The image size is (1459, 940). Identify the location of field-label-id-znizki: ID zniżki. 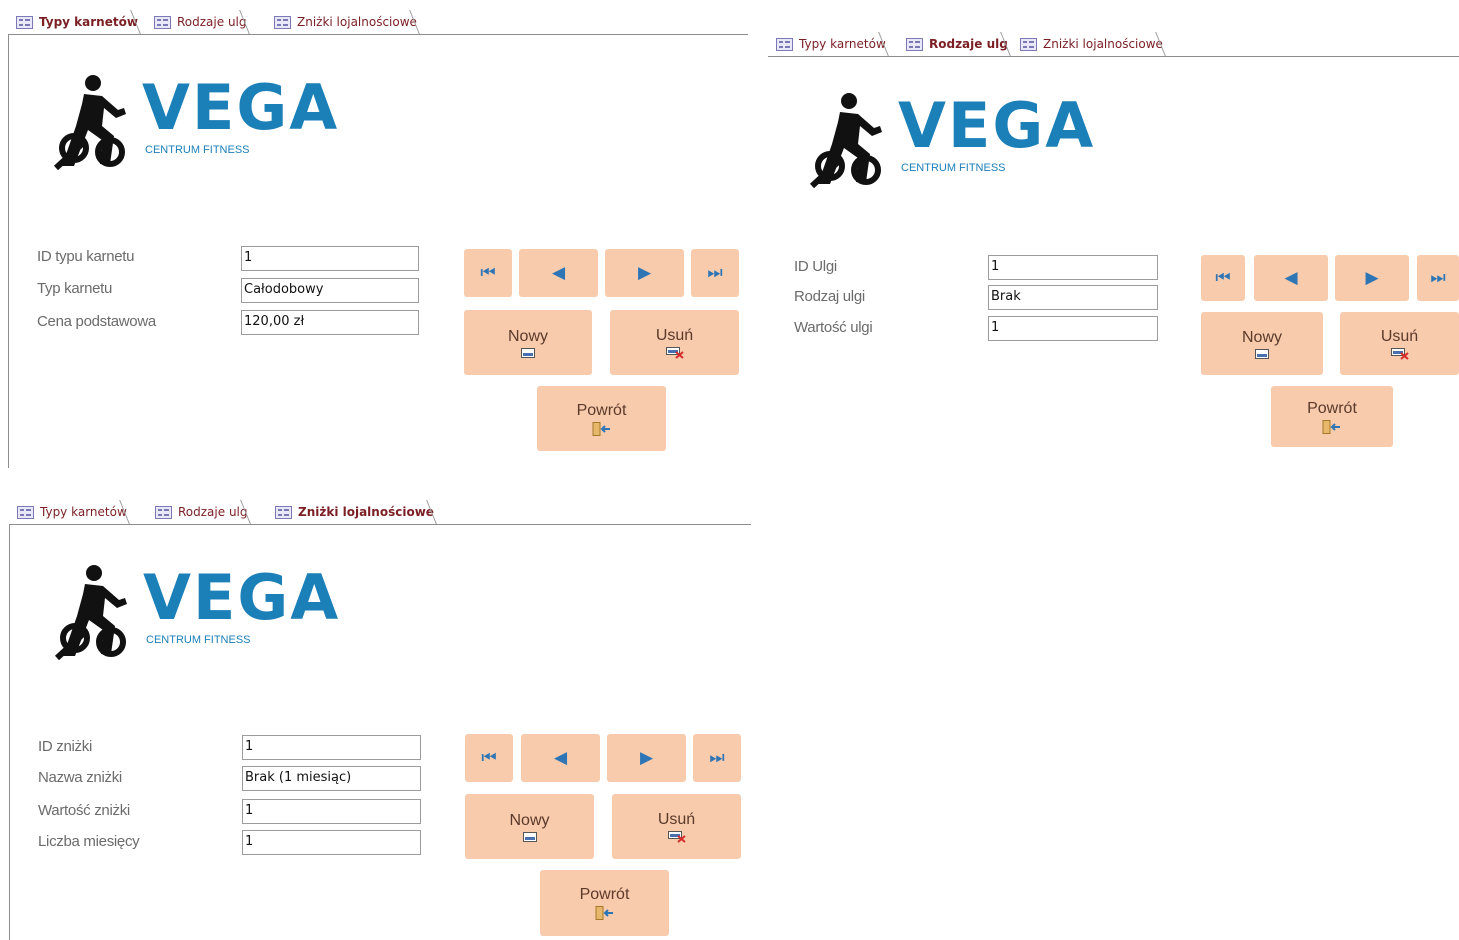
(65, 746).